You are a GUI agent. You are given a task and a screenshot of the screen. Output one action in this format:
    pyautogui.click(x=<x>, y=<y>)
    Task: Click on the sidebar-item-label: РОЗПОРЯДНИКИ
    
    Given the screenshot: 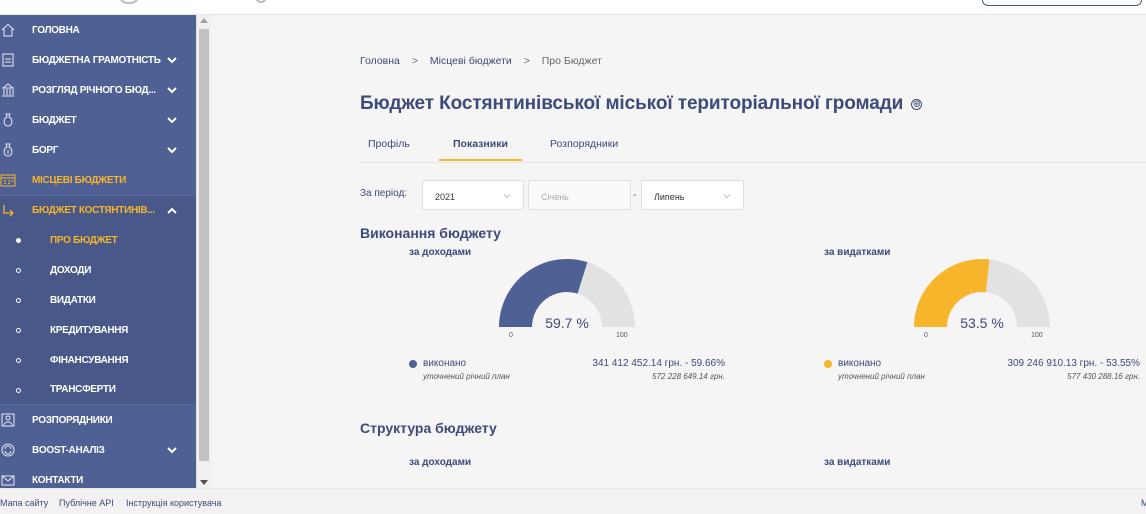 What is the action you would take?
    pyautogui.click(x=72, y=420)
    